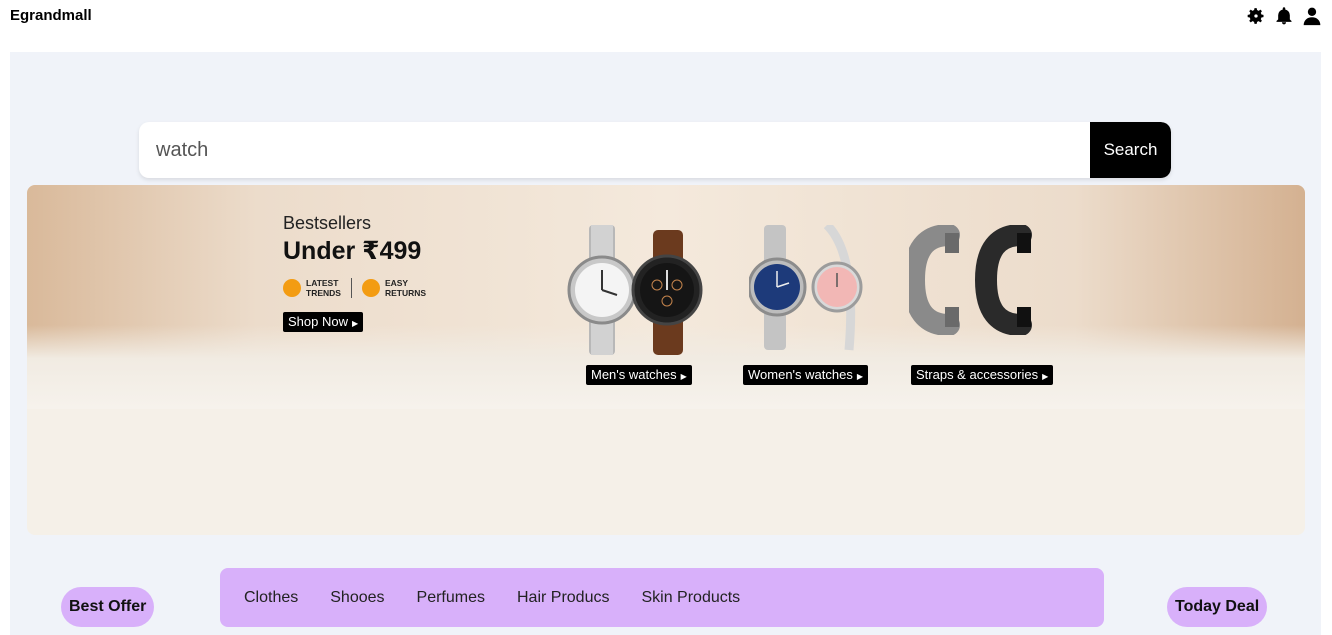 Image resolution: width=1332 pixels, height=635 pixels. Describe the element at coordinates (666, 17) in the screenshot. I see `top-bar: Egrandmall` at that location.